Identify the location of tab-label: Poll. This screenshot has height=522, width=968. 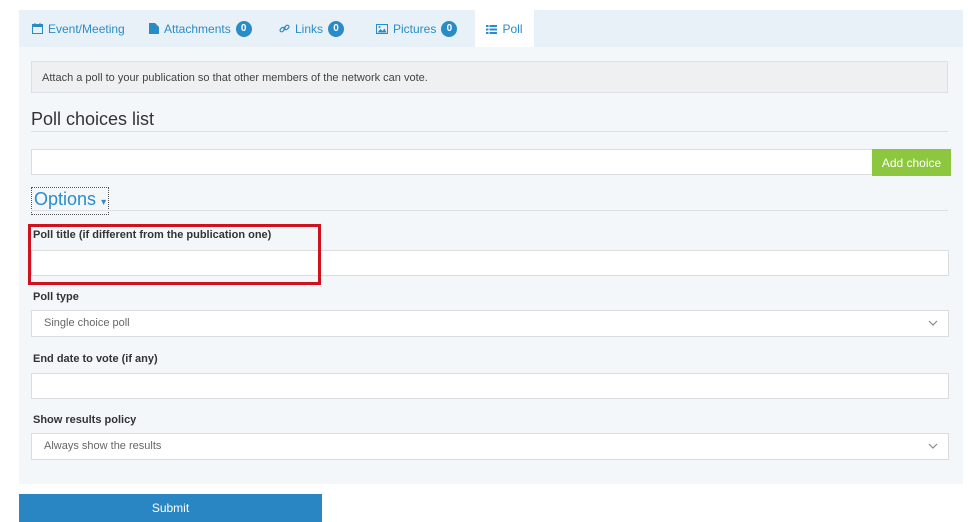
(512, 29).